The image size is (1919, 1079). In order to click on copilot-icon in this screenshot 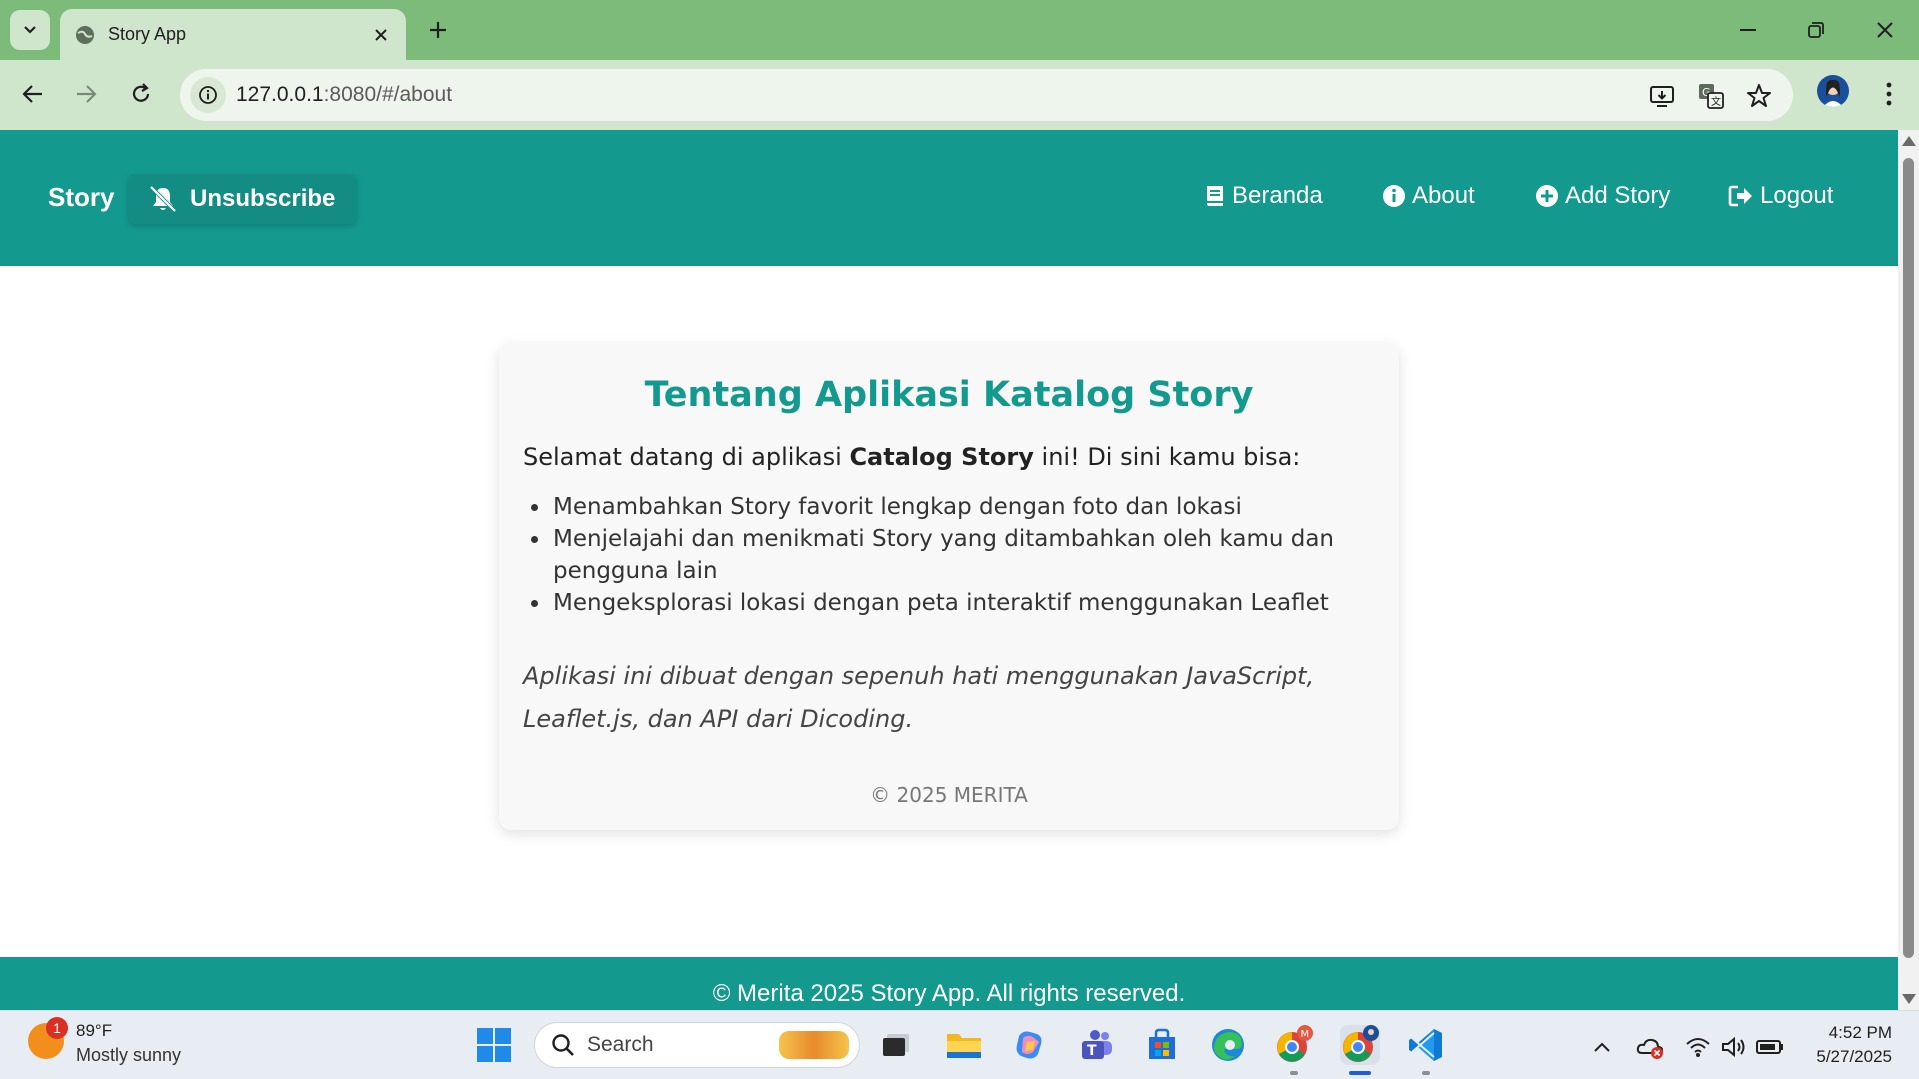, I will do `click(1030, 1045)`.